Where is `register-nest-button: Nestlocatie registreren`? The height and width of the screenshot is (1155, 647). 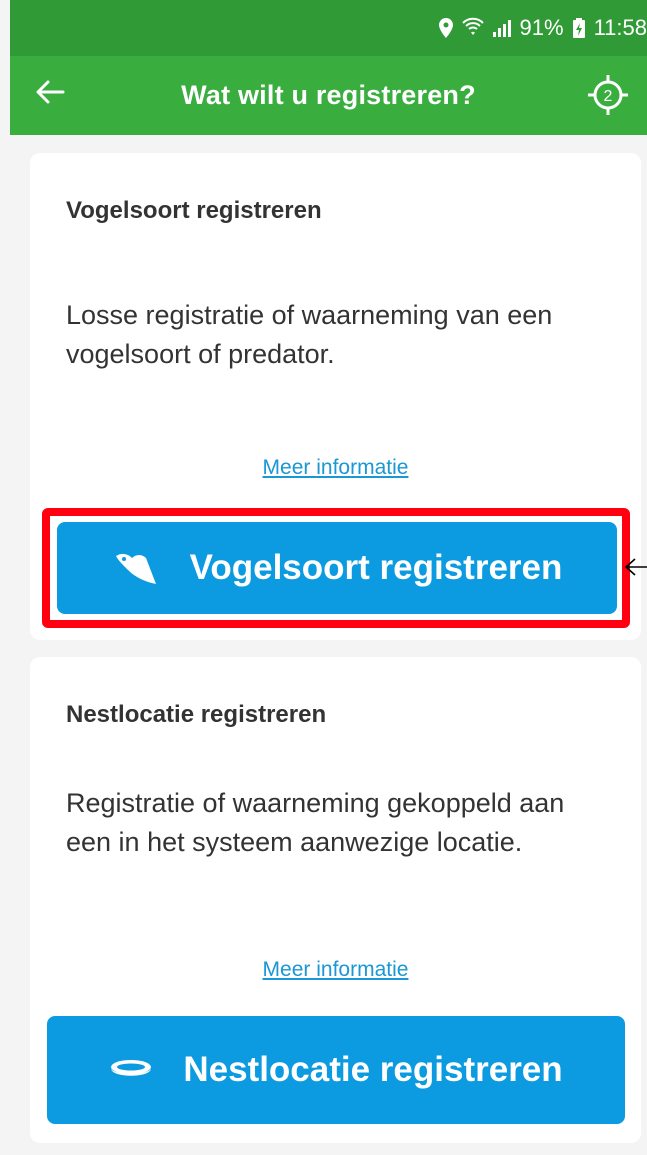
register-nest-button: Nestlocatie registreren is located at coordinates (336, 1070).